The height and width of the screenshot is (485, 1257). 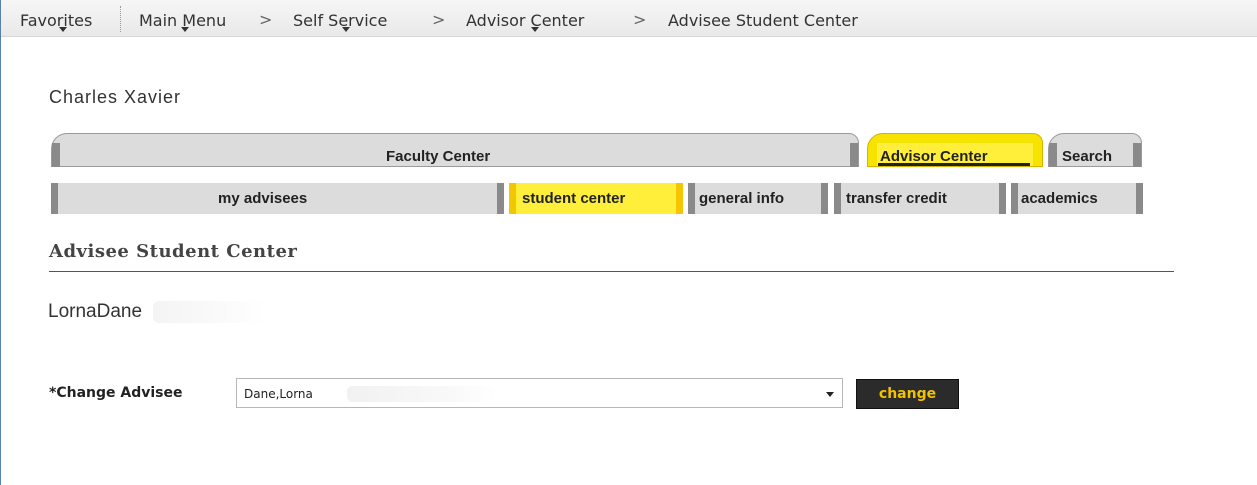 I want to click on page-title: Advisee Student Center, so click(x=173, y=251).